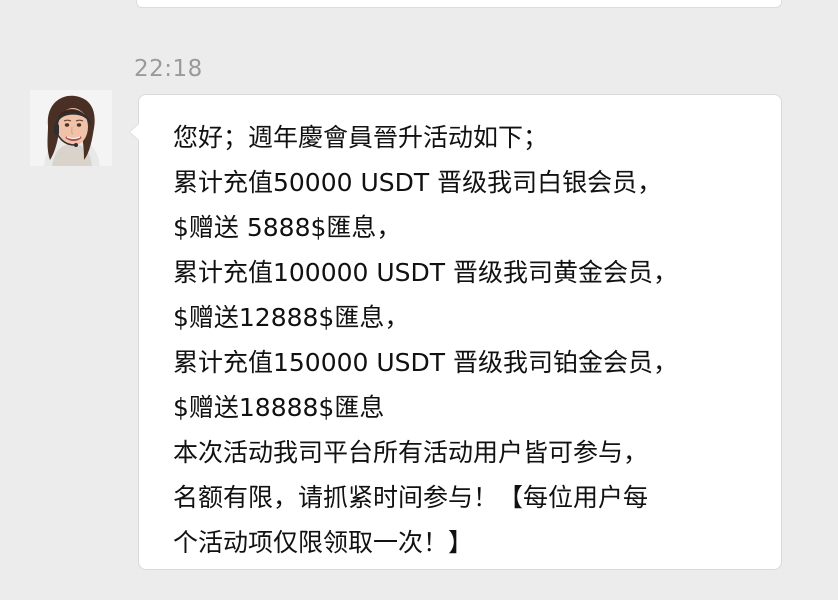 This screenshot has width=838, height=600. What do you see at coordinates (411, 452) in the screenshot?
I see `message-line: 本次活动我司平台所有活动用户皆可参与，` at bounding box center [411, 452].